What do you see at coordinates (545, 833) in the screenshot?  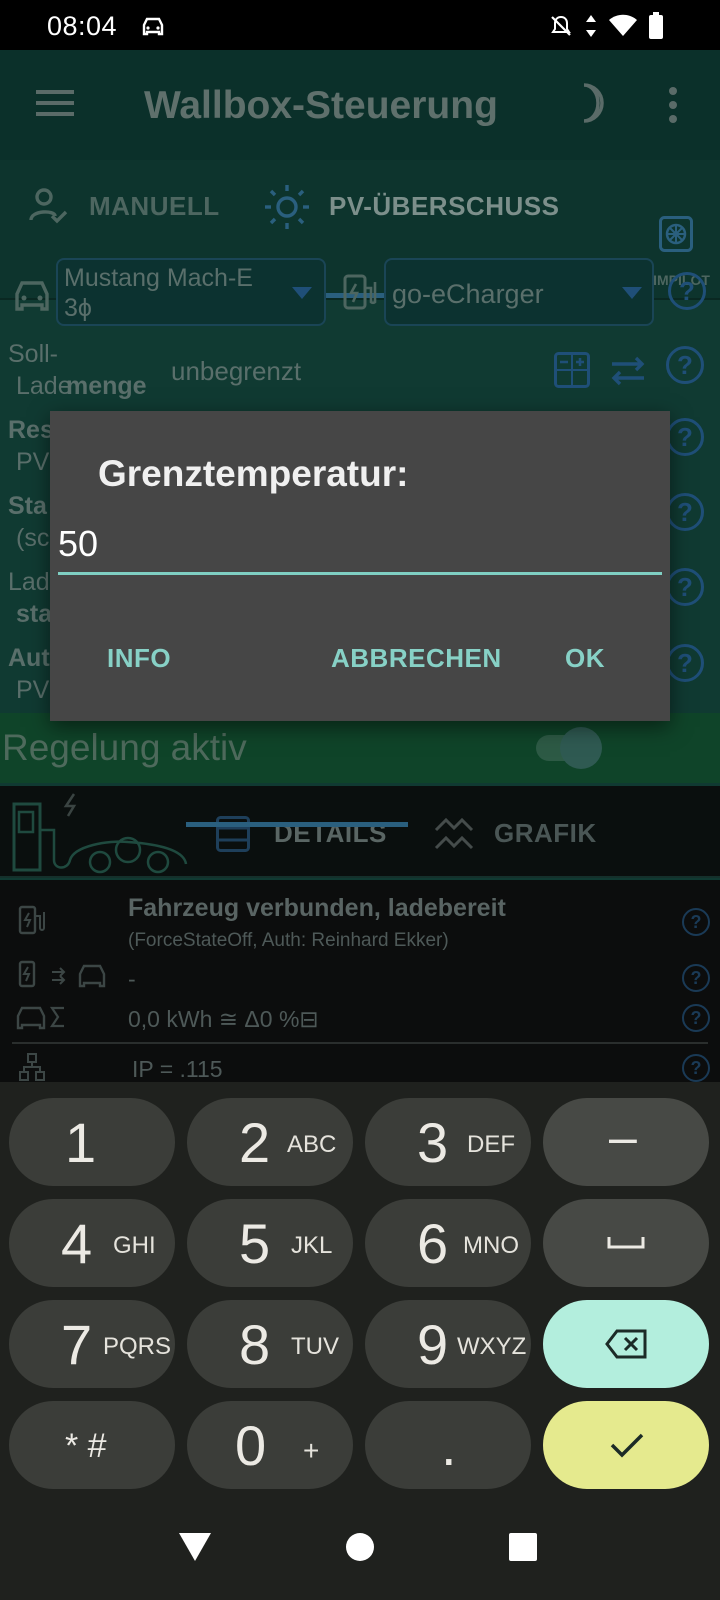 I see `tab-grafik: GRAFIK` at bounding box center [545, 833].